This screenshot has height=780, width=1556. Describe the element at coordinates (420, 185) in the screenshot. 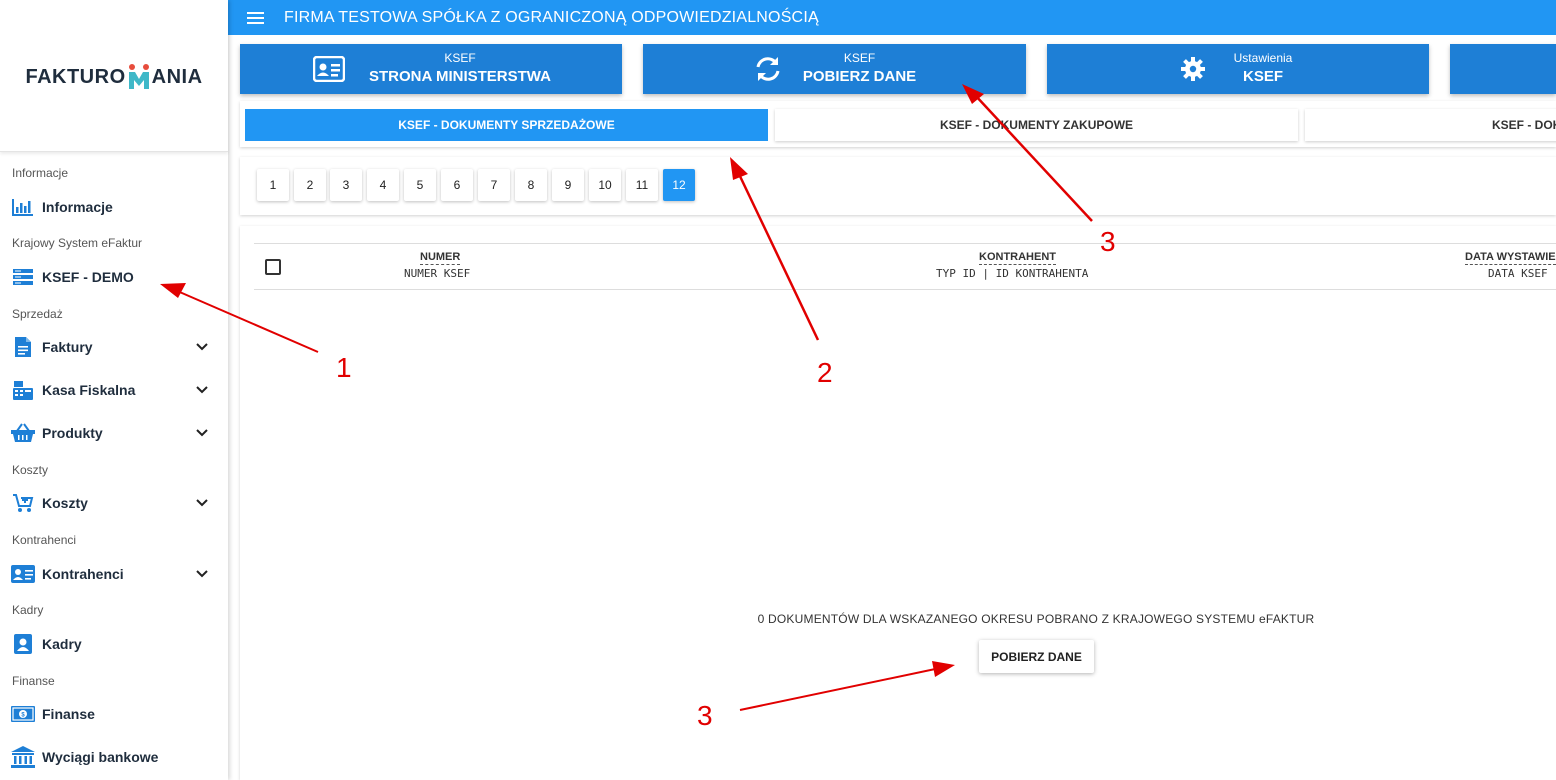

I see `page-button: 5` at that location.